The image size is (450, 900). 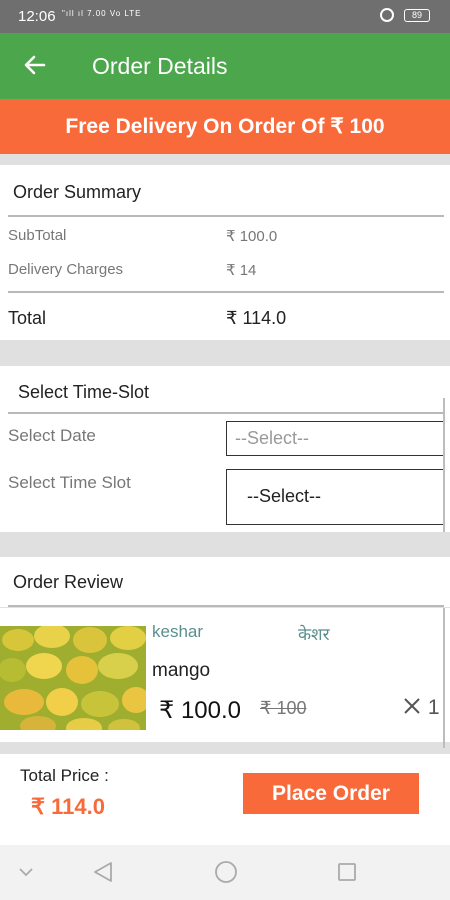 I want to click on total-value: ₹ 114.0, so click(x=256, y=318).